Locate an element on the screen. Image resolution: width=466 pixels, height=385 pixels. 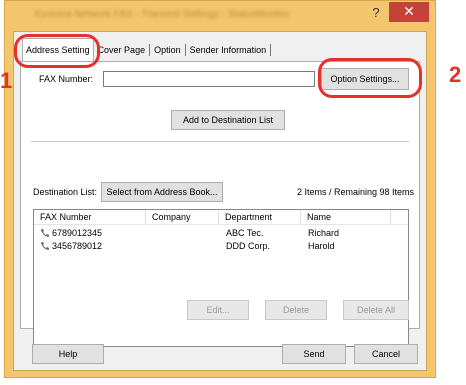
tab-separator is located at coordinates (271, 50).